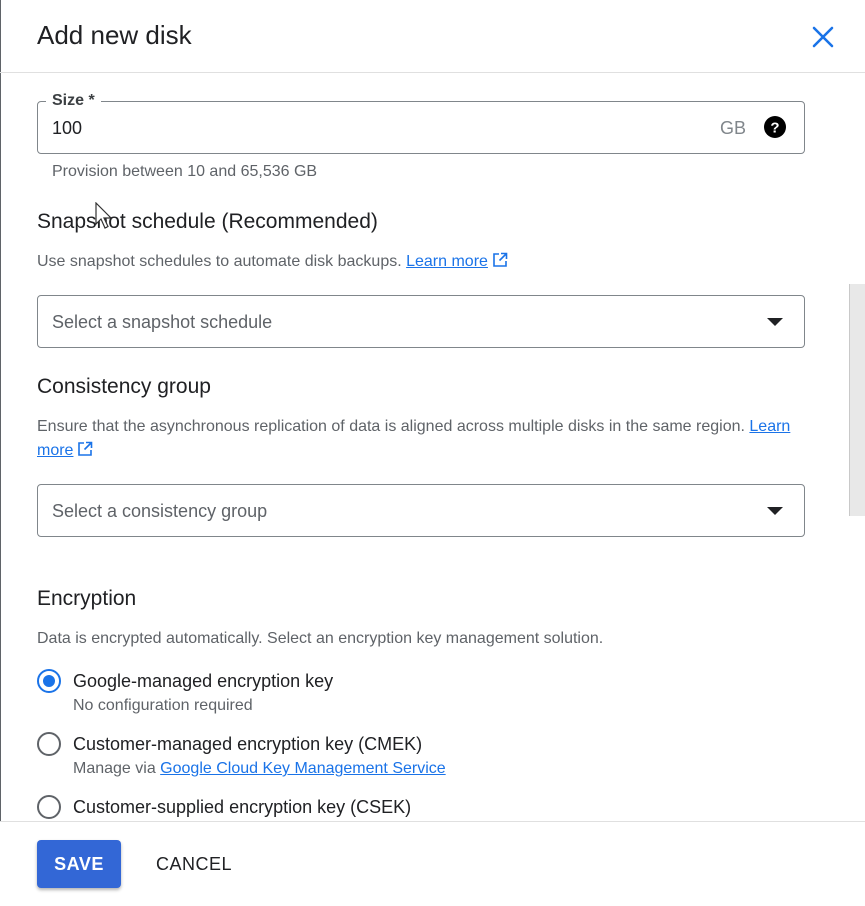 This screenshot has width=865, height=906. I want to click on mouse-pointer-icon, so click(104, 215).